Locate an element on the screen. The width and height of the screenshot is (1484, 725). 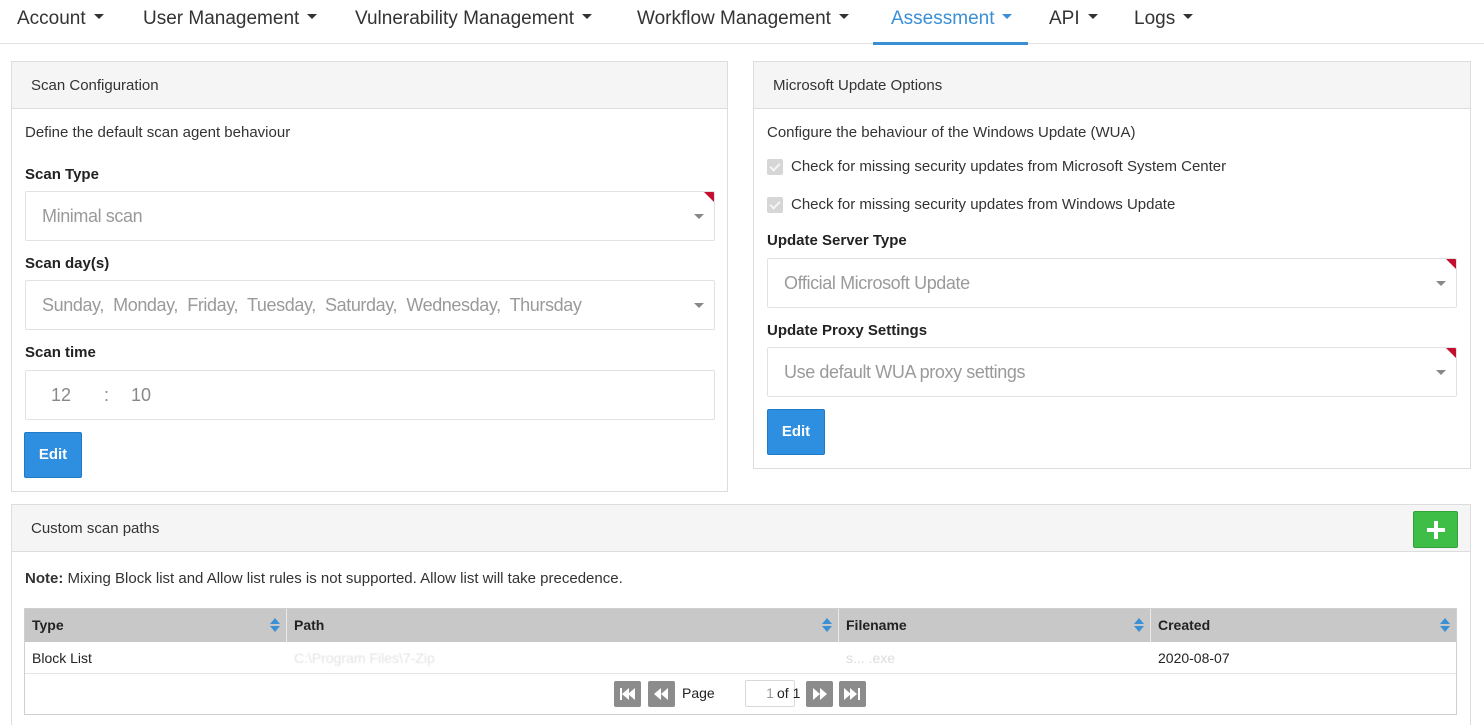
scan-config-edit-button: Edit is located at coordinates (53, 455).